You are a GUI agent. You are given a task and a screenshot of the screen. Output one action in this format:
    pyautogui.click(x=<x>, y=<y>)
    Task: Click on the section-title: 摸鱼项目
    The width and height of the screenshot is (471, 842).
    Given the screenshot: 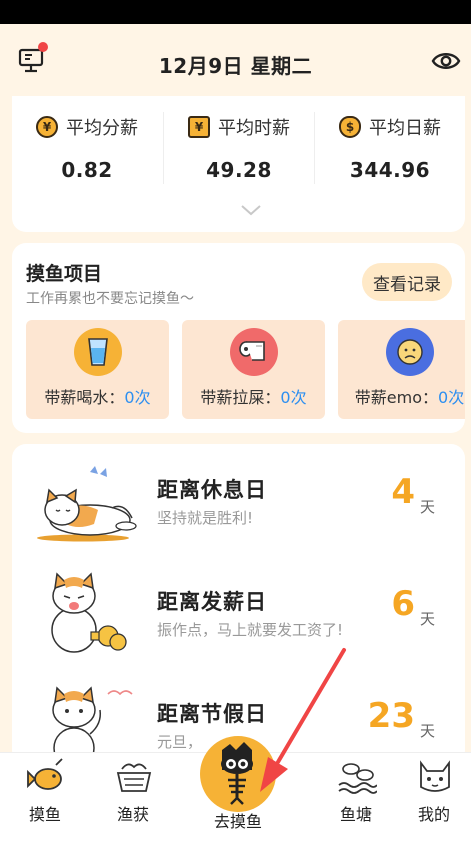 What is the action you would take?
    pyautogui.click(x=64, y=274)
    